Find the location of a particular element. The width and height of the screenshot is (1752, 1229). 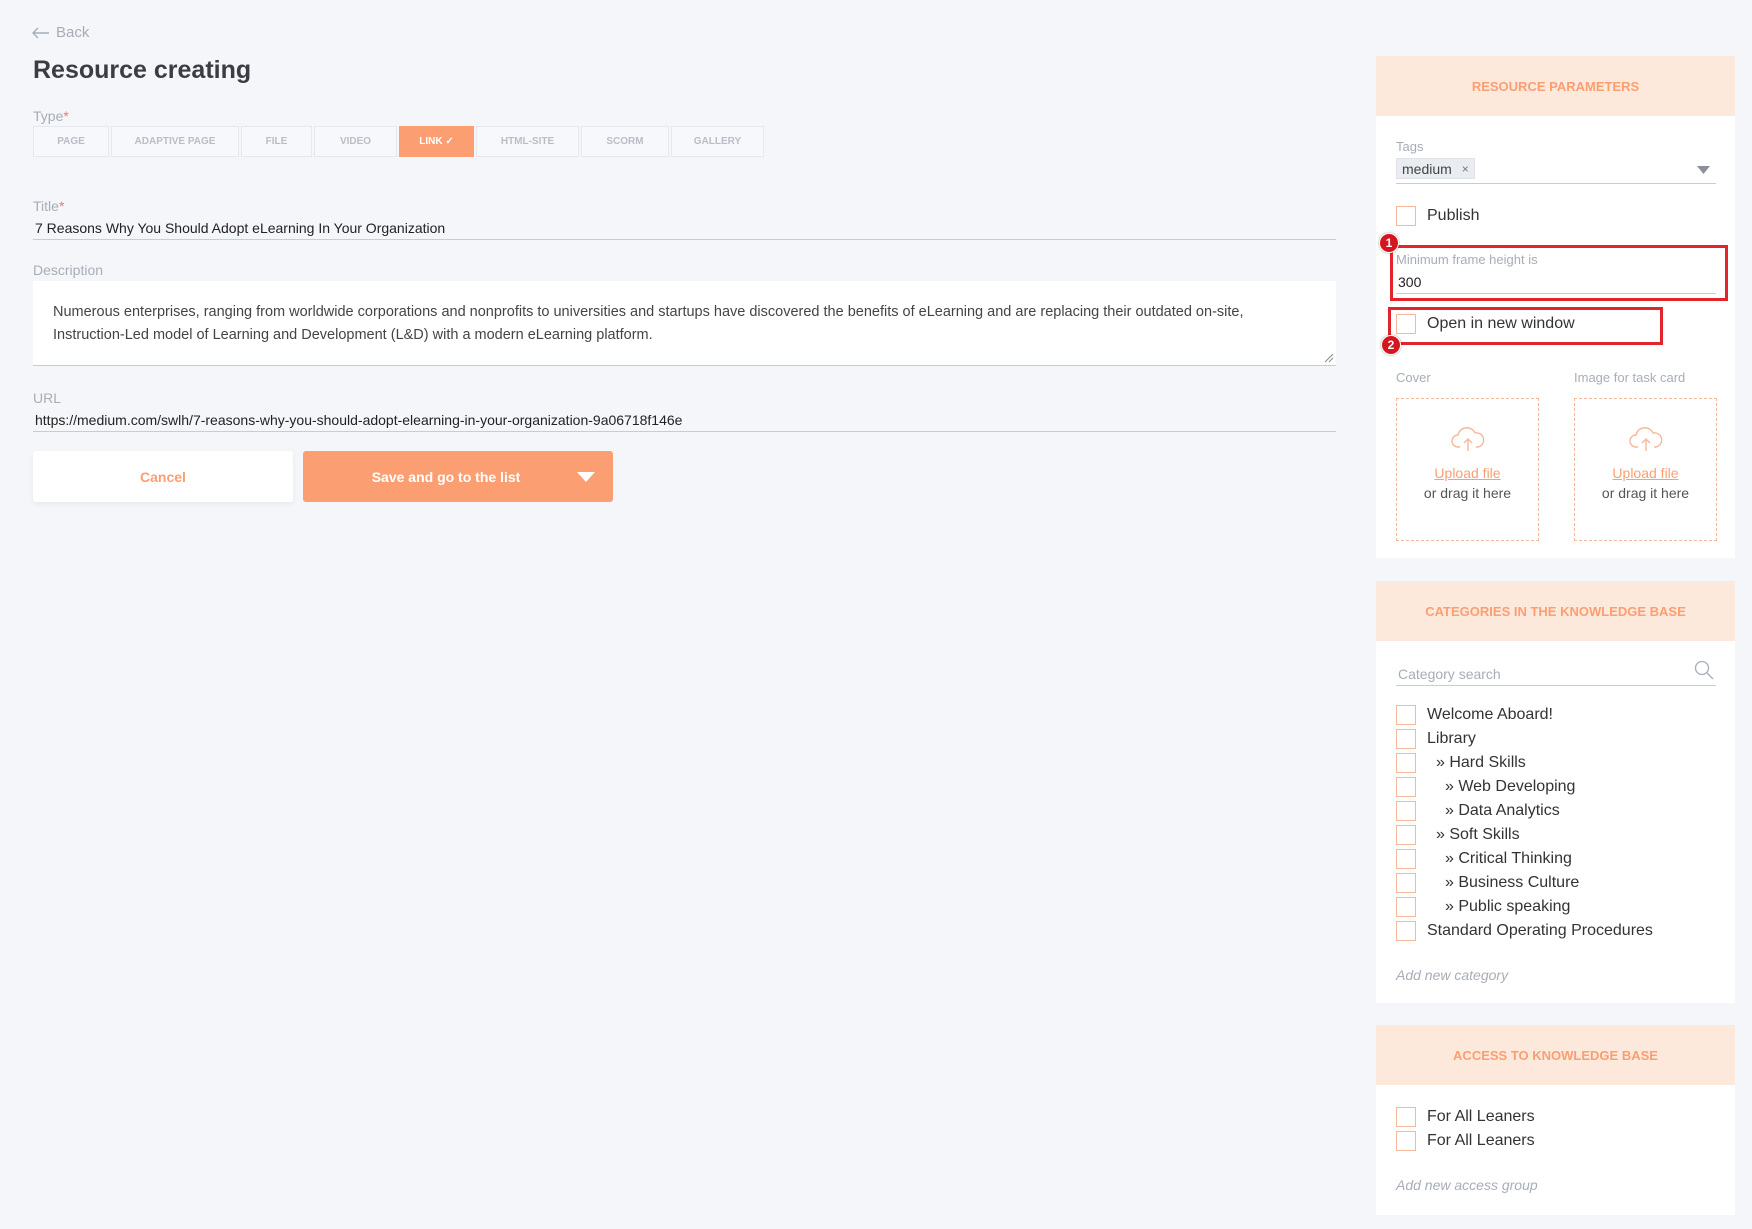

type-label: Type* is located at coordinates (51, 116).